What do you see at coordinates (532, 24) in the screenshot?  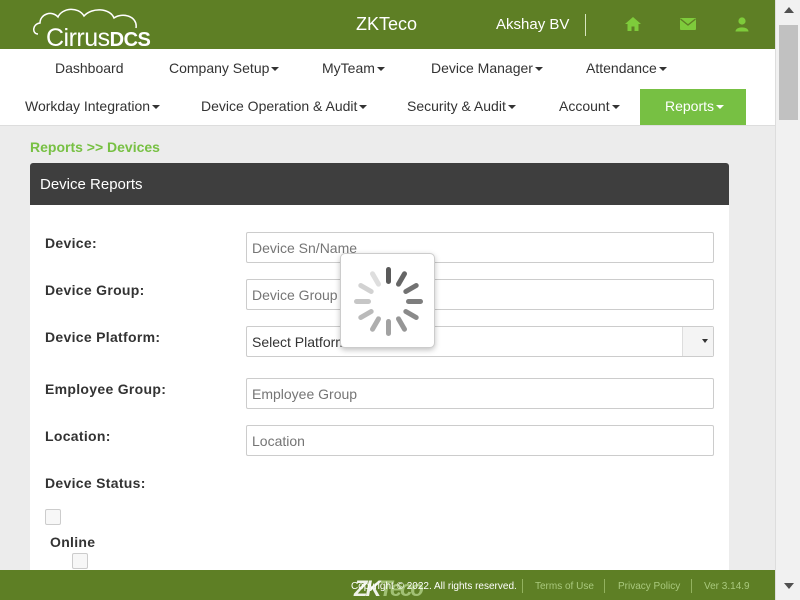 I see `user-name: Akshay BV` at bounding box center [532, 24].